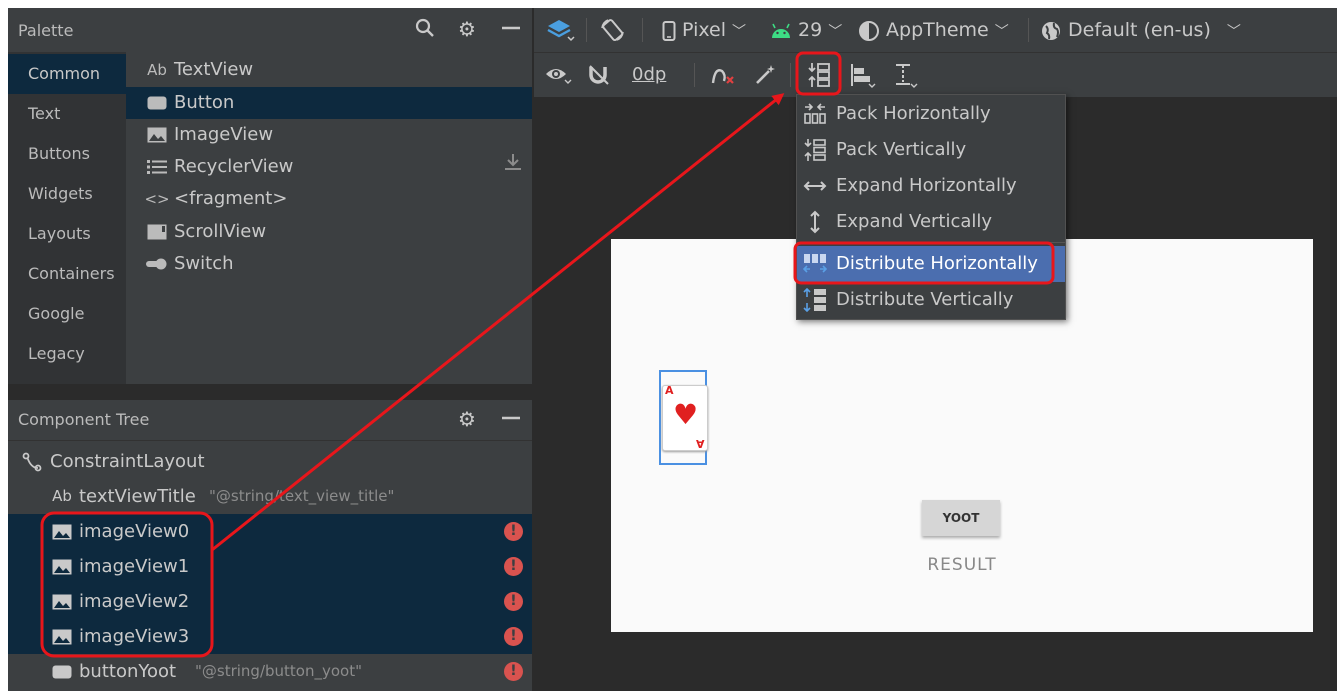 This screenshot has height=696, width=1339. Describe the element at coordinates (127, 461) in the screenshot. I see `tree-node-name: ConstraintLayout` at that location.